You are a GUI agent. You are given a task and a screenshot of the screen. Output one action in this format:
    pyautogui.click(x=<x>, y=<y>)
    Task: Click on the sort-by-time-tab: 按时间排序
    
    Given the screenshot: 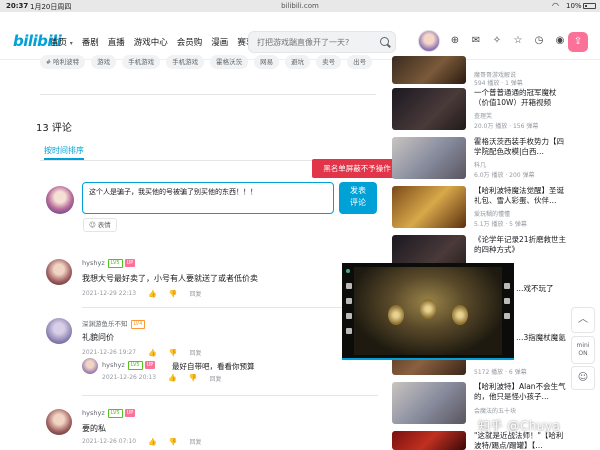 What is the action you would take?
    pyautogui.click(x=64, y=150)
    